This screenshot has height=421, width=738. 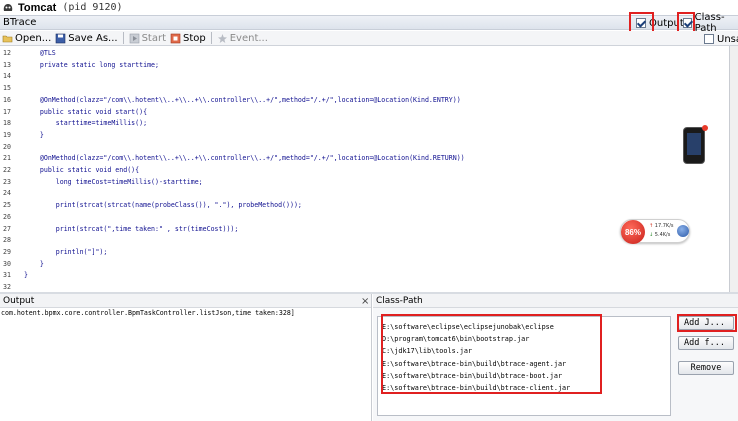 What do you see at coordinates (364, 264) in the screenshot?
I see `code-line: 30 }` at bounding box center [364, 264].